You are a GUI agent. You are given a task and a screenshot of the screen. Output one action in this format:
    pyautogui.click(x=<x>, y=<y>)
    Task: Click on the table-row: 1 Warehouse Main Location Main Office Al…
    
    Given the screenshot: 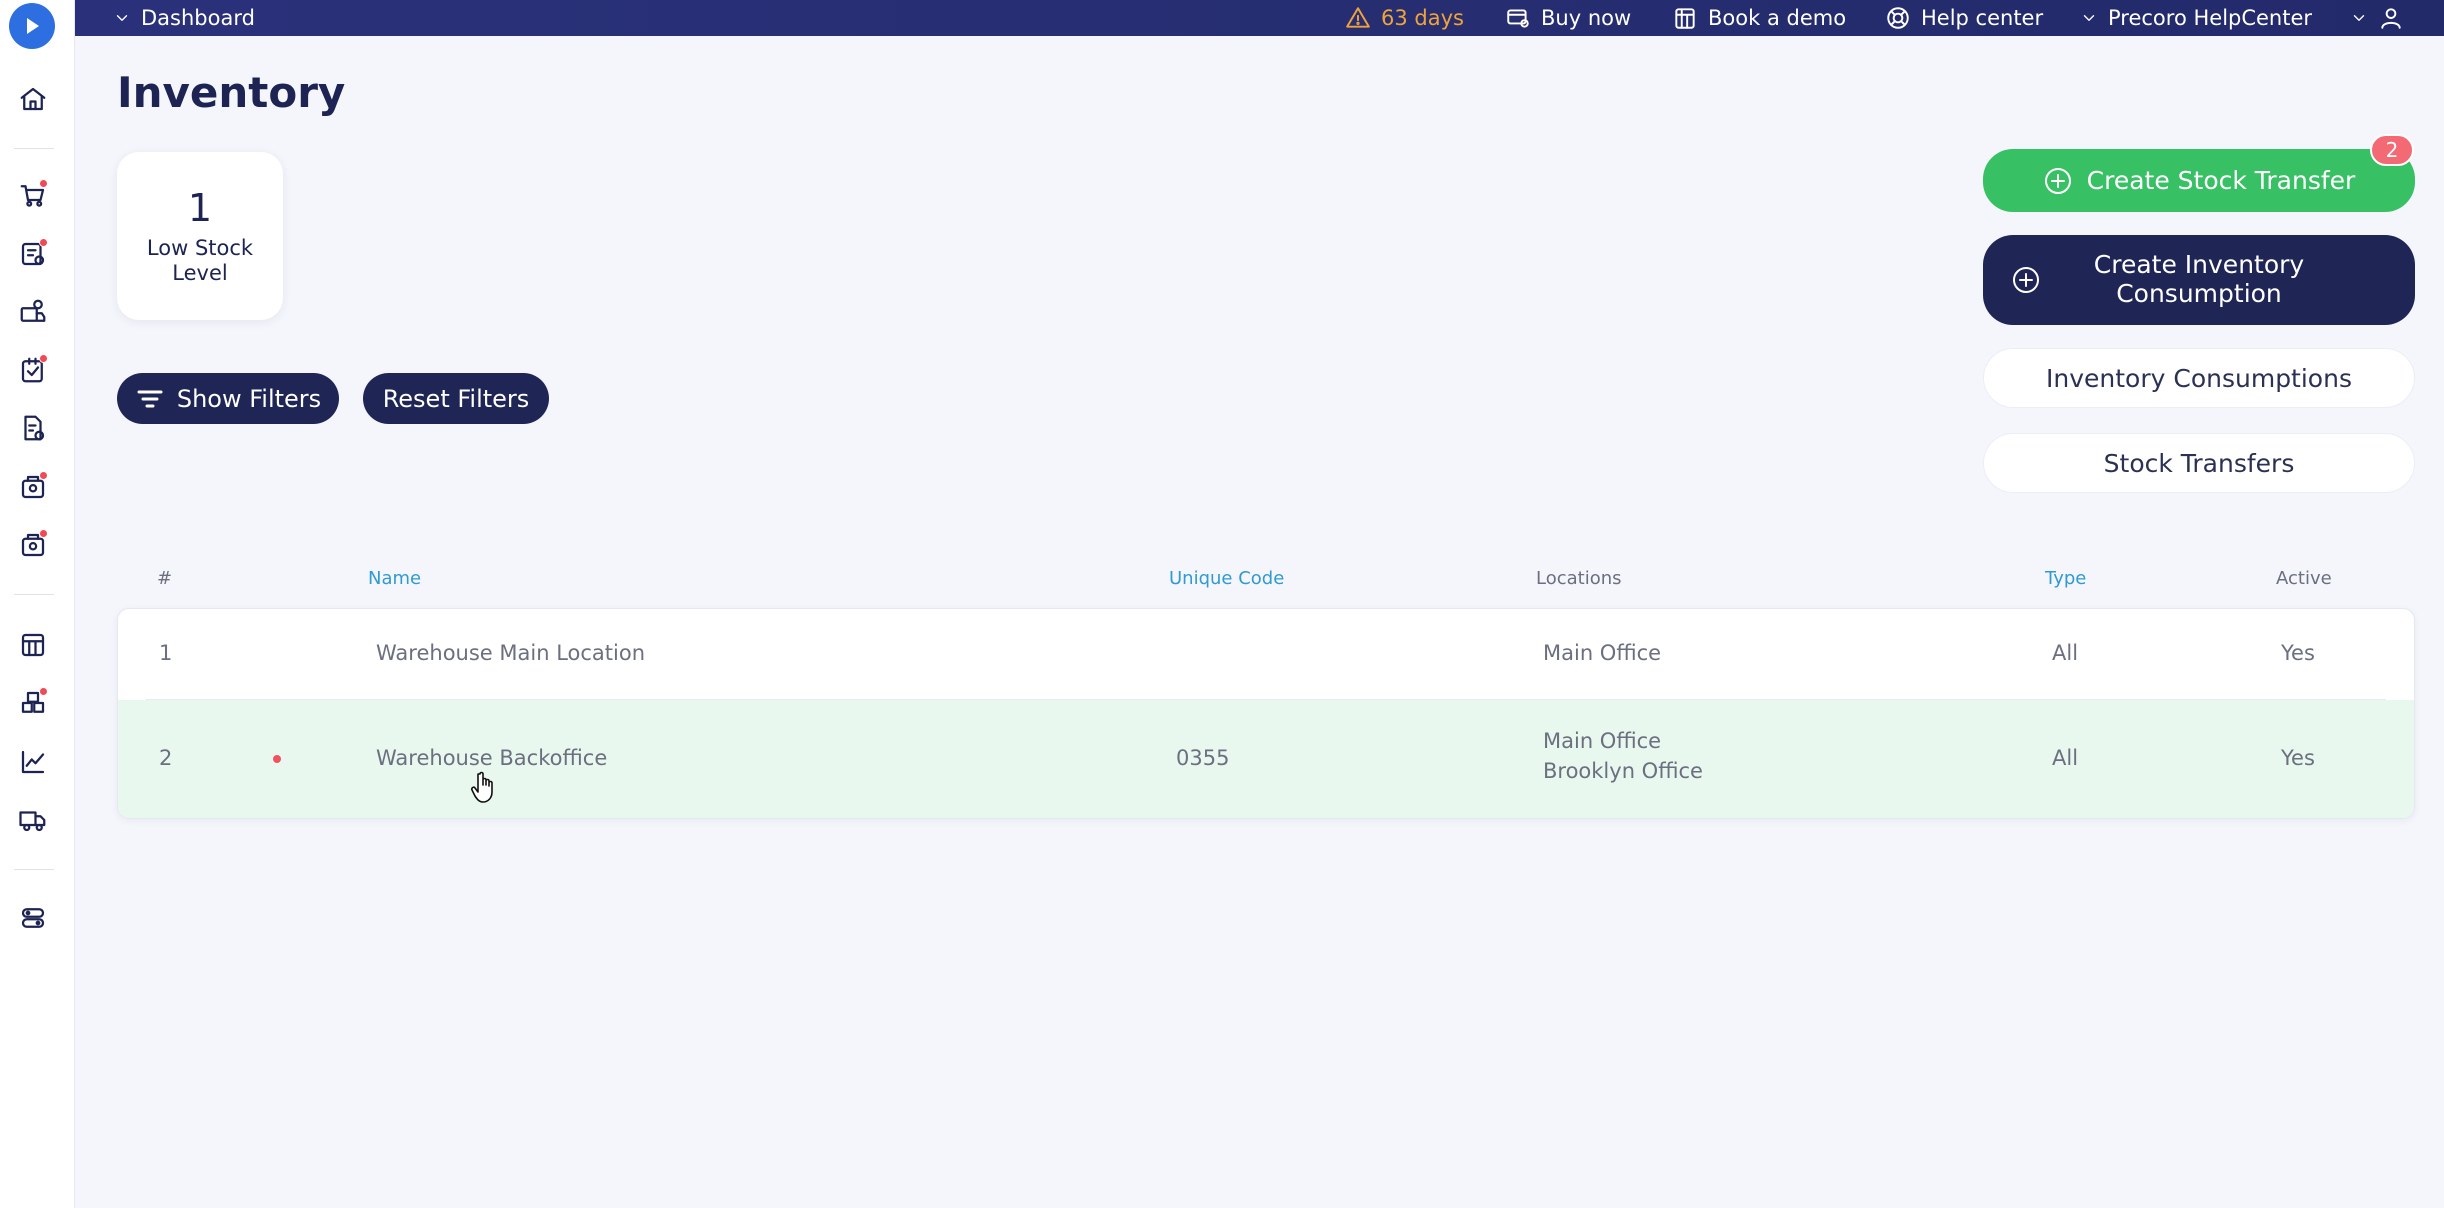 What is the action you would take?
    pyautogui.click(x=1266, y=654)
    